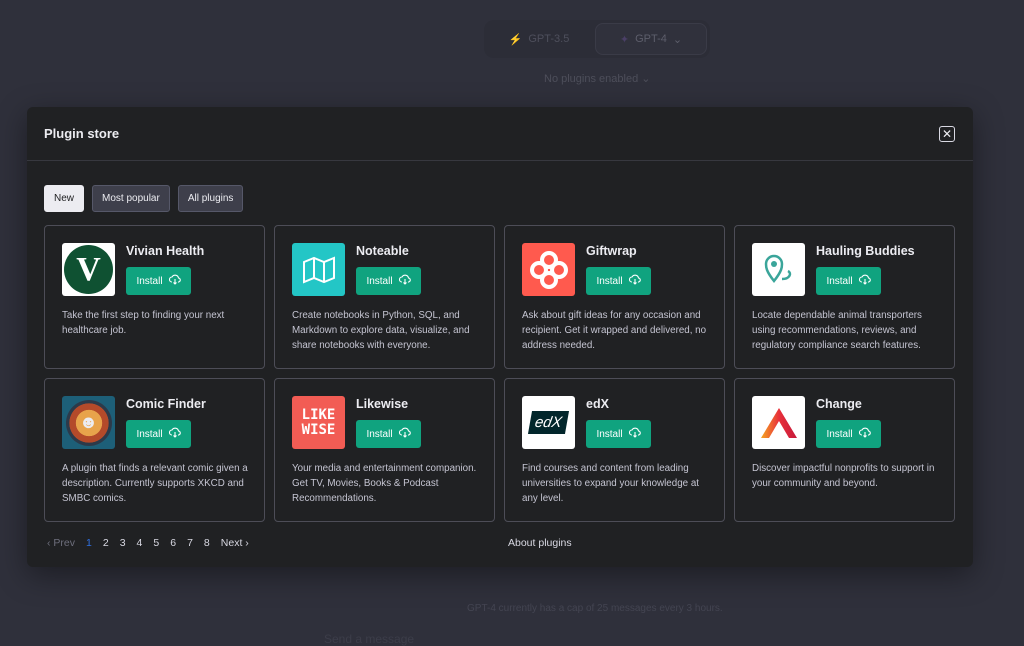 The width and height of the screenshot is (1024, 646). Describe the element at coordinates (500, 134) in the screenshot. I see `modal-header: Plugin store ✕` at that location.